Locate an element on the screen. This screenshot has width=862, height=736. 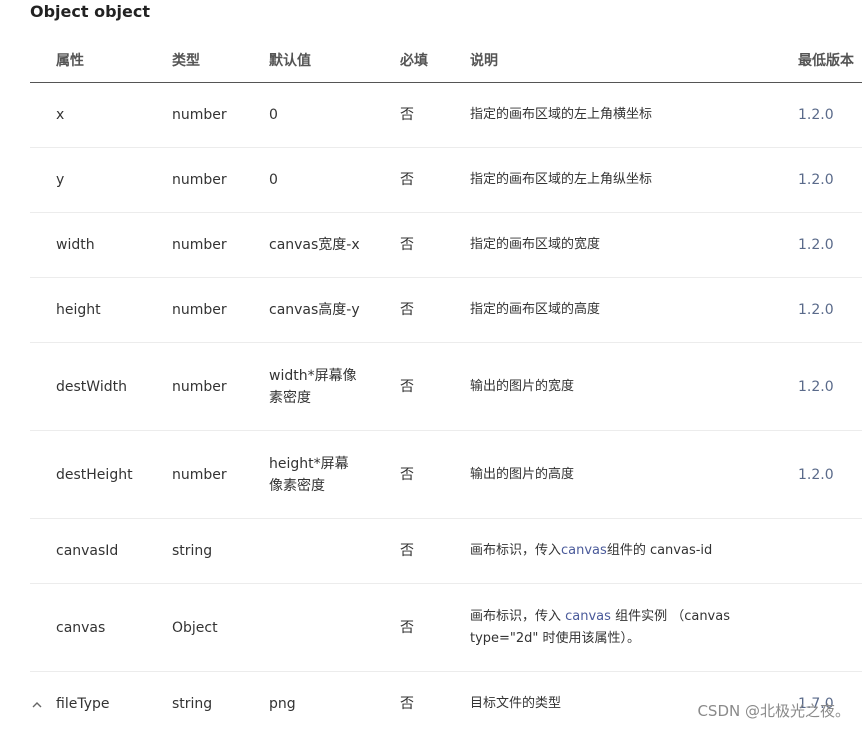
cell-attribute: canvasId is located at coordinates (87, 551).